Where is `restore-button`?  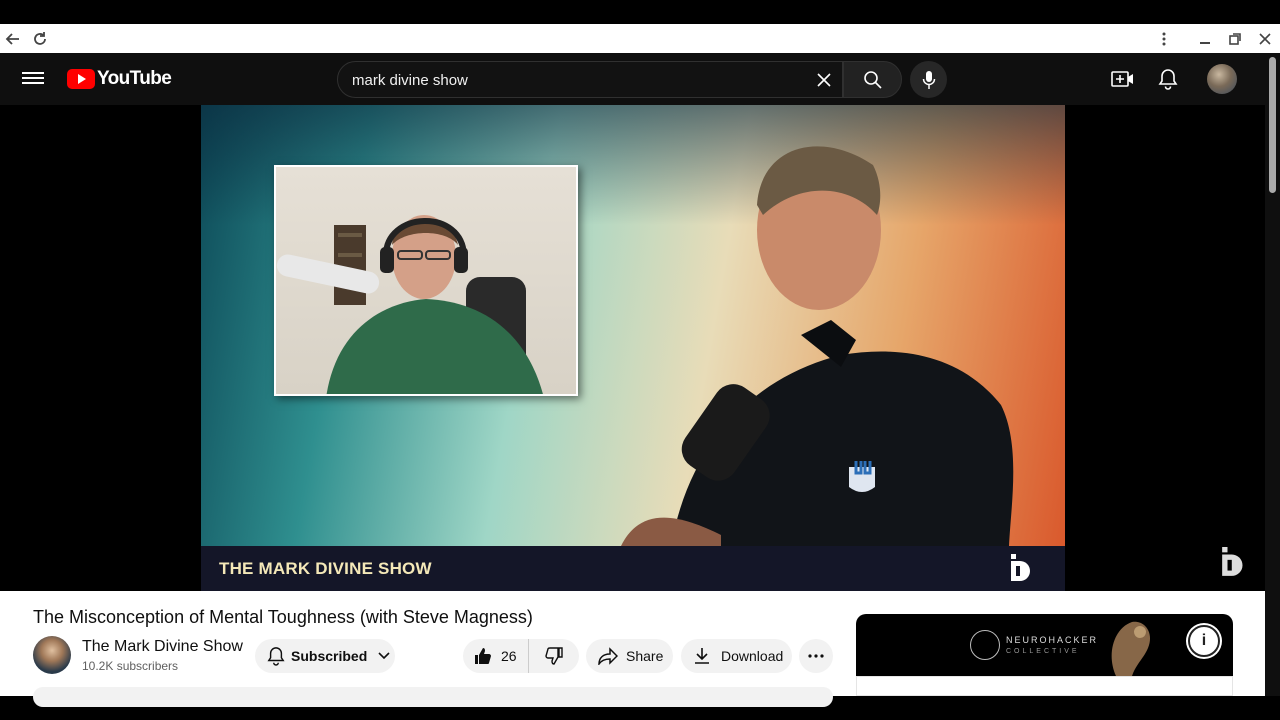
restore-button is located at coordinates (1235, 39).